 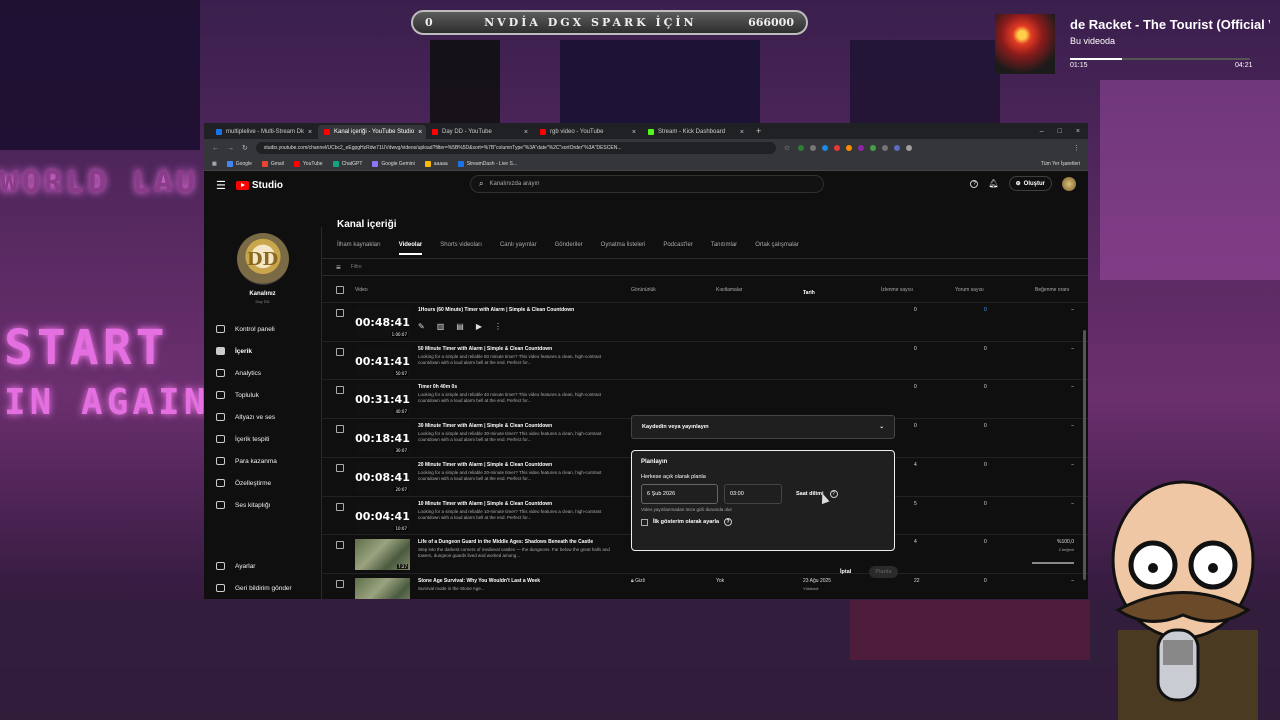 What do you see at coordinates (758, 131) in the screenshot?
I see `new-tab-icon: +` at bounding box center [758, 131].